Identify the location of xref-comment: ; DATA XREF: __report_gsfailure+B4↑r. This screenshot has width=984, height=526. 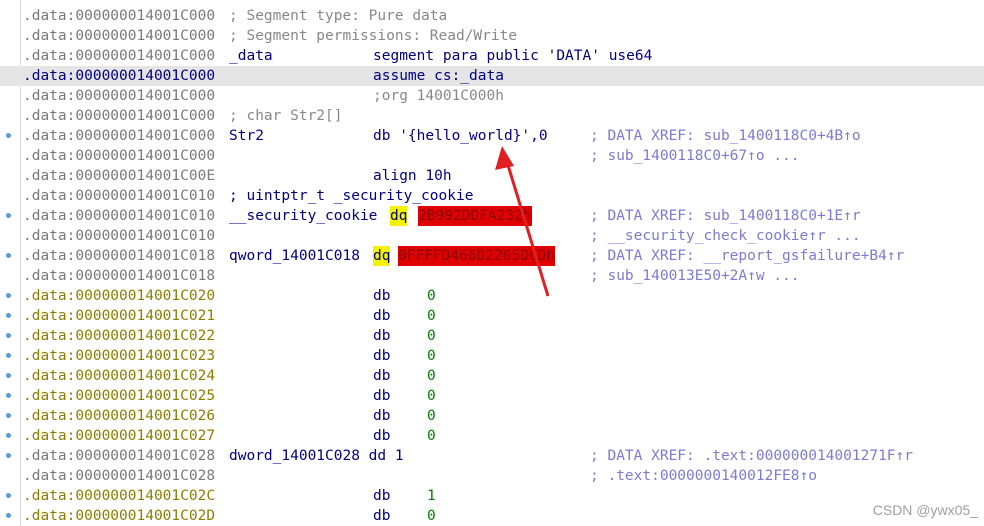
(747, 256).